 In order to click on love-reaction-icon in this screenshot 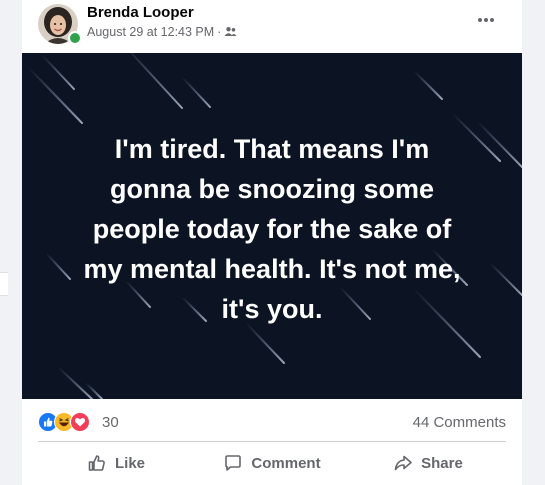, I will do `click(80, 422)`.